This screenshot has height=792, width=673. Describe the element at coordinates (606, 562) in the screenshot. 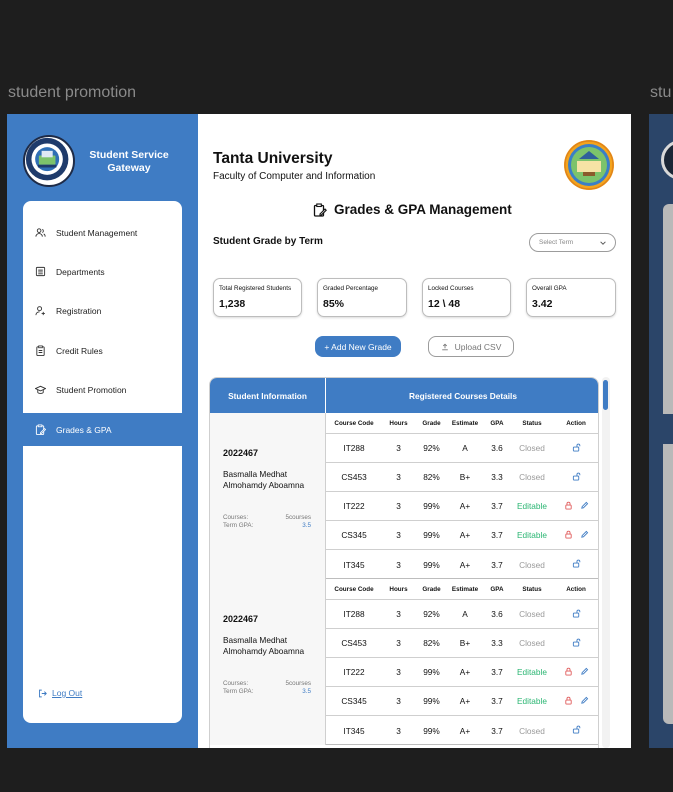

I see `scrollbar-track` at that location.